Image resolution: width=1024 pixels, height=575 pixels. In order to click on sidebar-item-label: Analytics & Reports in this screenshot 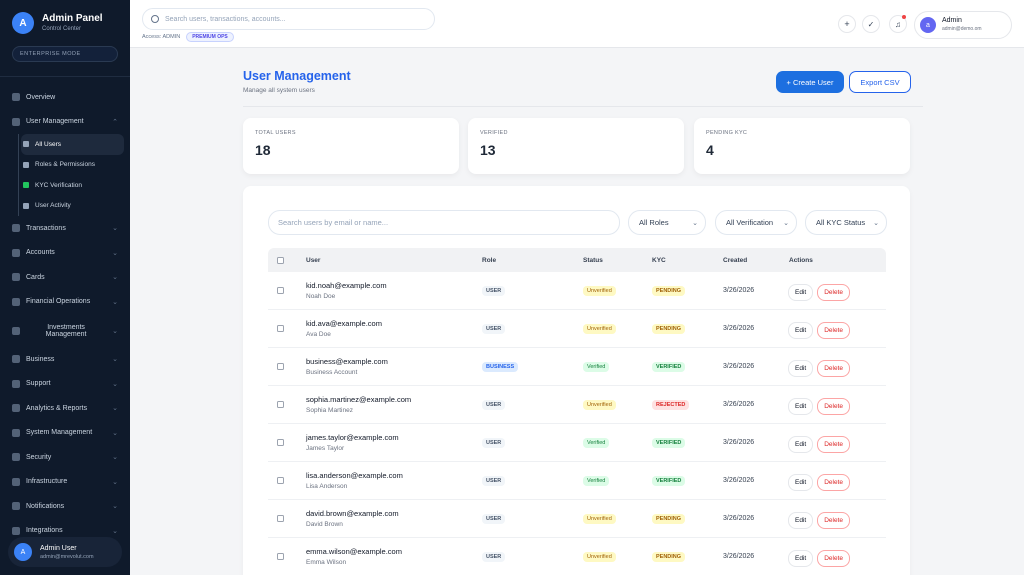, I will do `click(57, 408)`.